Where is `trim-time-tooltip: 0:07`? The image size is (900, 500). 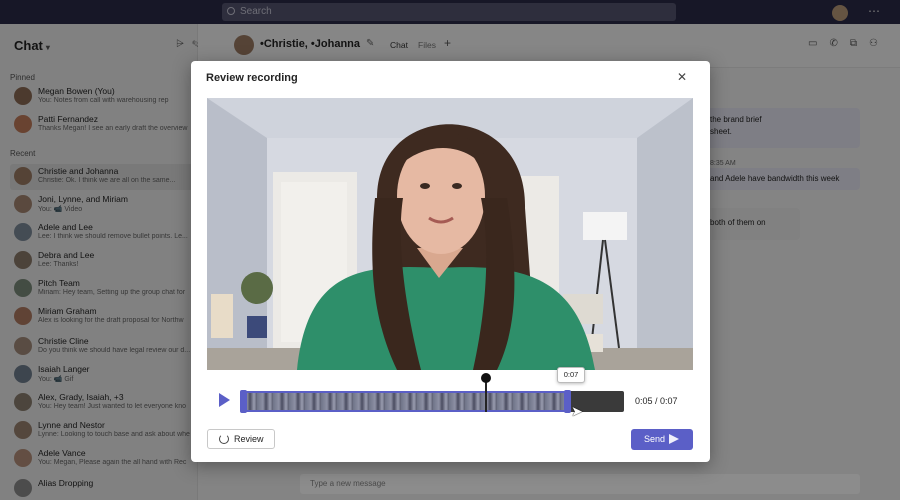
trim-time-tooltip: 0:07 is located at coordinates (571, 375).